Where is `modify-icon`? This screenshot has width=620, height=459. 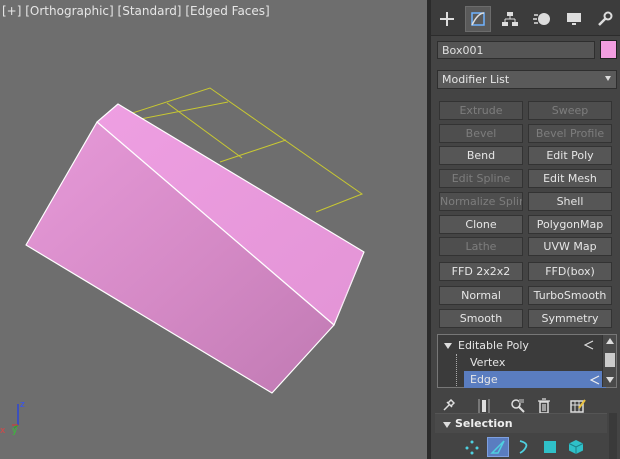 modify-icon is located at coordinates (478, 19).